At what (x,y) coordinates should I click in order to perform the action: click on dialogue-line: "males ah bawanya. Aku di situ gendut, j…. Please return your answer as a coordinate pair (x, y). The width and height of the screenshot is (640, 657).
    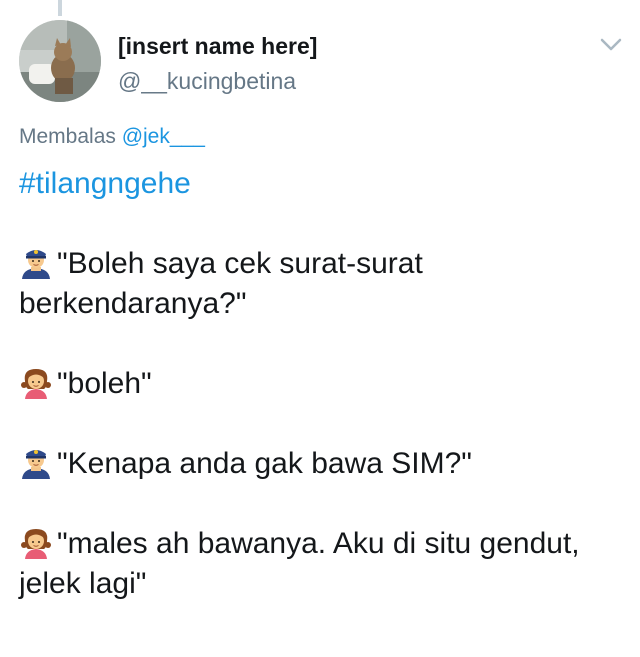
    Looking at the image, I should click on (319, 564).